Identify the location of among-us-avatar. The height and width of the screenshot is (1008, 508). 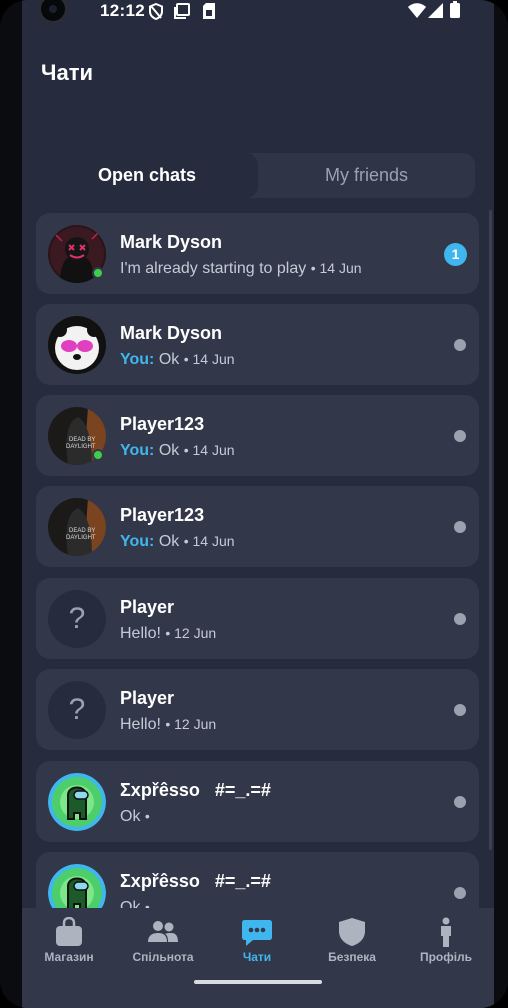
(77, 802).